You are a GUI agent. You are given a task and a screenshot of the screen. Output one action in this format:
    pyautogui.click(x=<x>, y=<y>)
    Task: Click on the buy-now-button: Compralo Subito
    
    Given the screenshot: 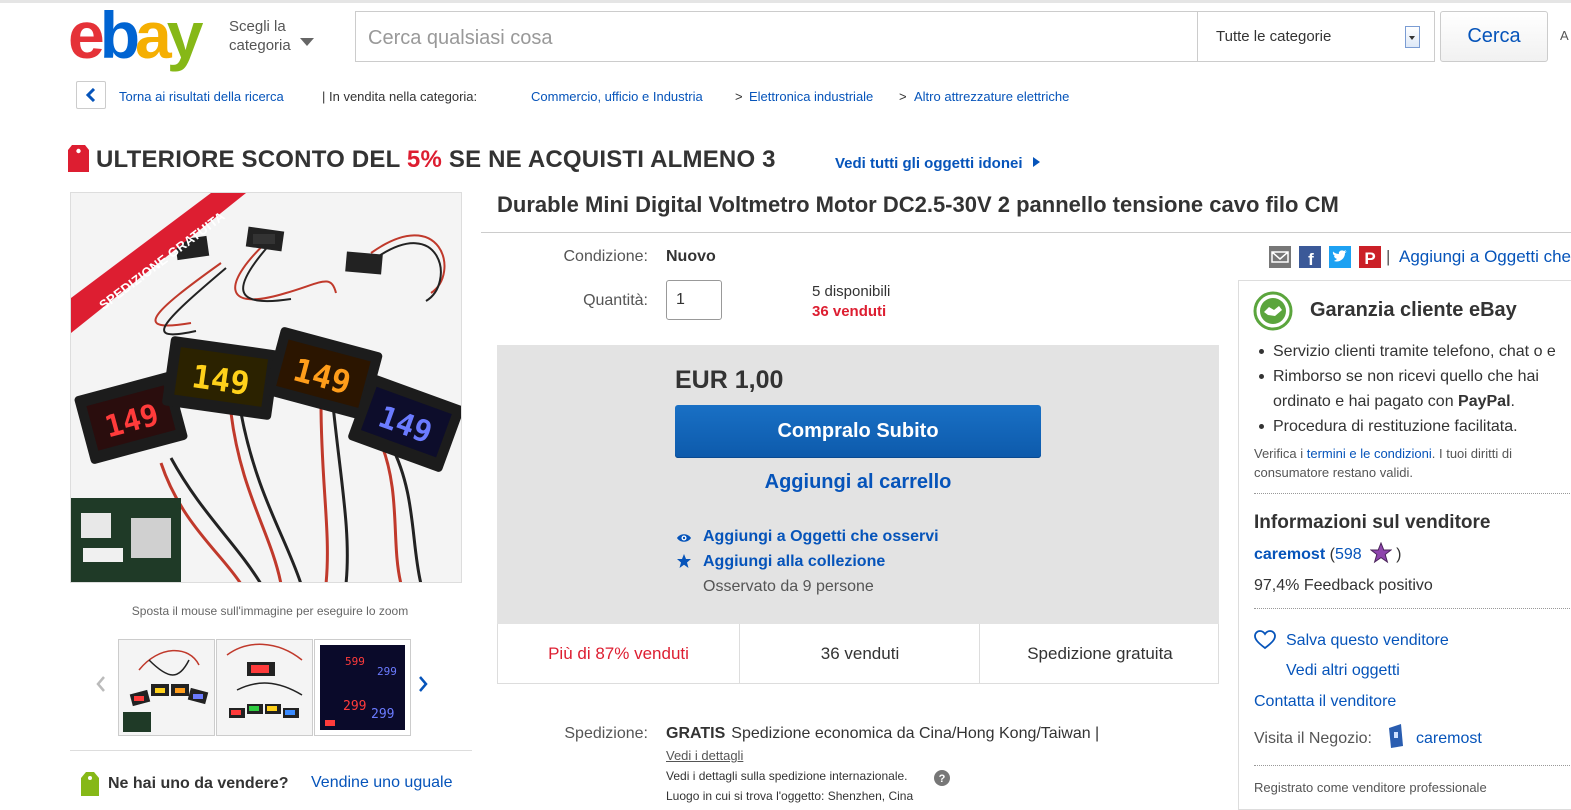 What is the action you would take?
    pyautogui.click(x=858, y=431)
    